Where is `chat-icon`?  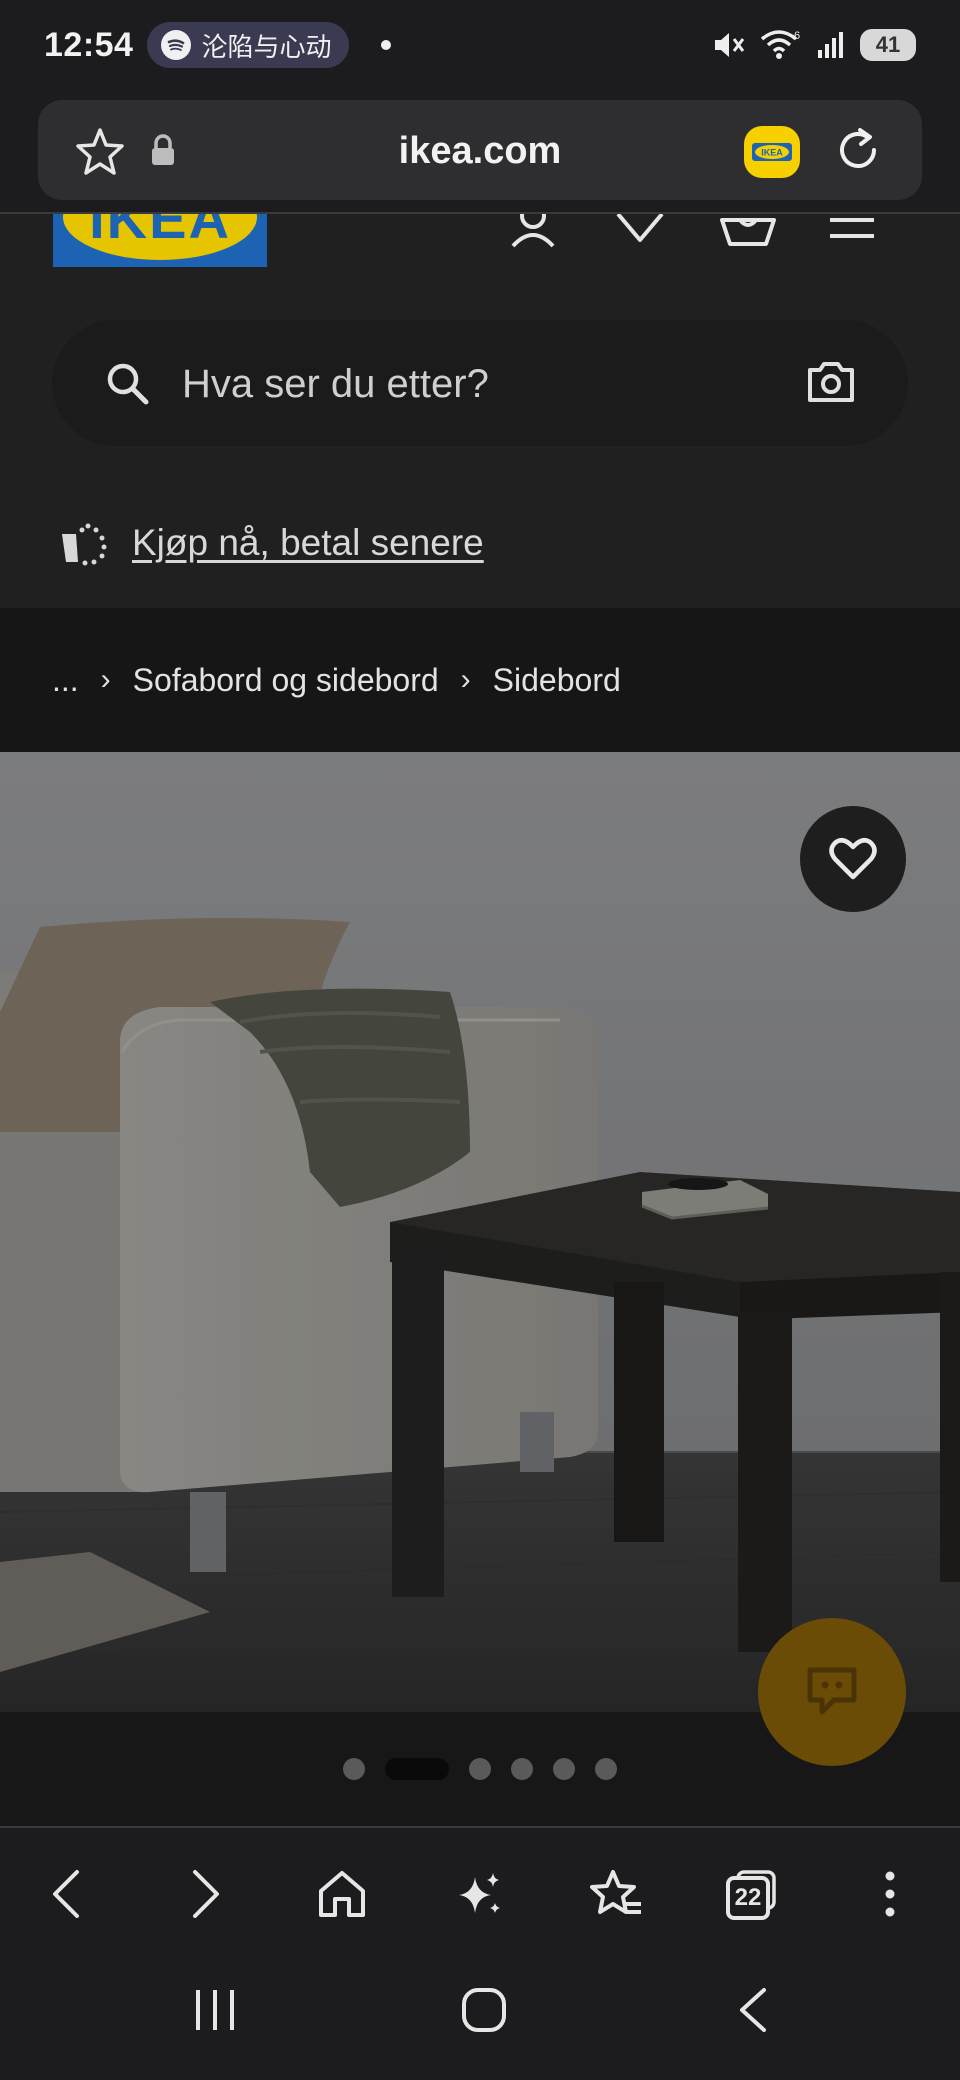
chat-icon is located at coordinates (832, 1691).